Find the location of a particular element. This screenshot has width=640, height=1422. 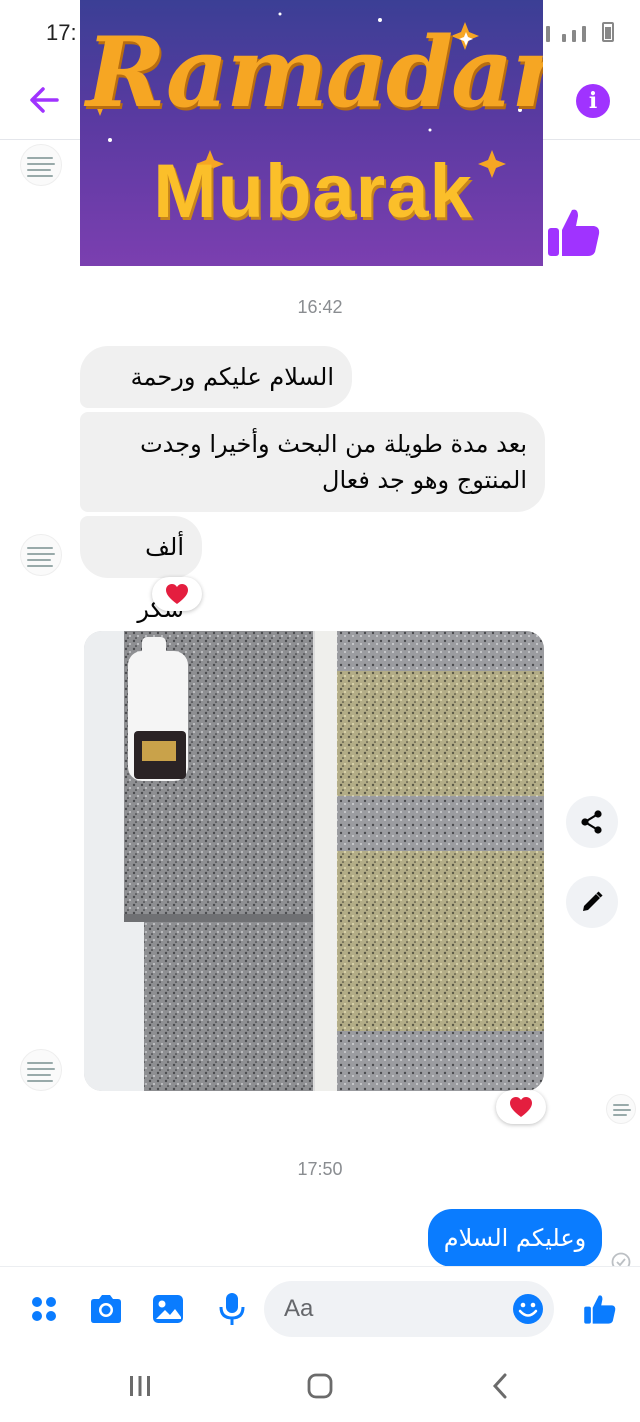

grid-dots-icon is located at coordinates (44, 1309).